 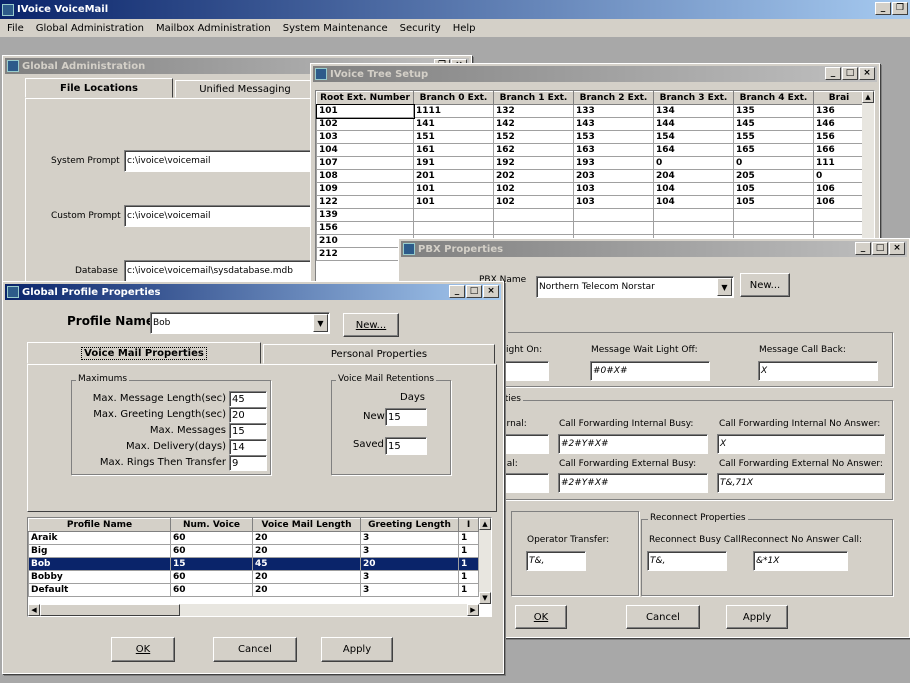 I want to click on table-cell: 141, so click(x=453, y=124).